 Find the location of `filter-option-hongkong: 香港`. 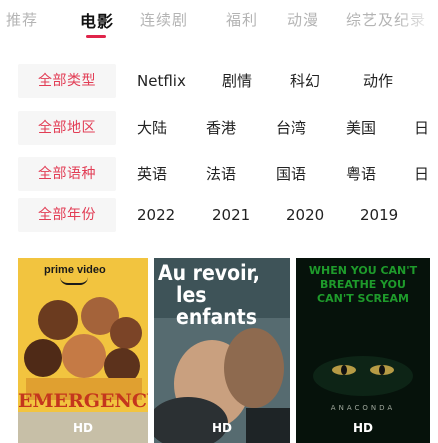

filter-option-hongkong: 香港 is located at coordinates (221, 128).